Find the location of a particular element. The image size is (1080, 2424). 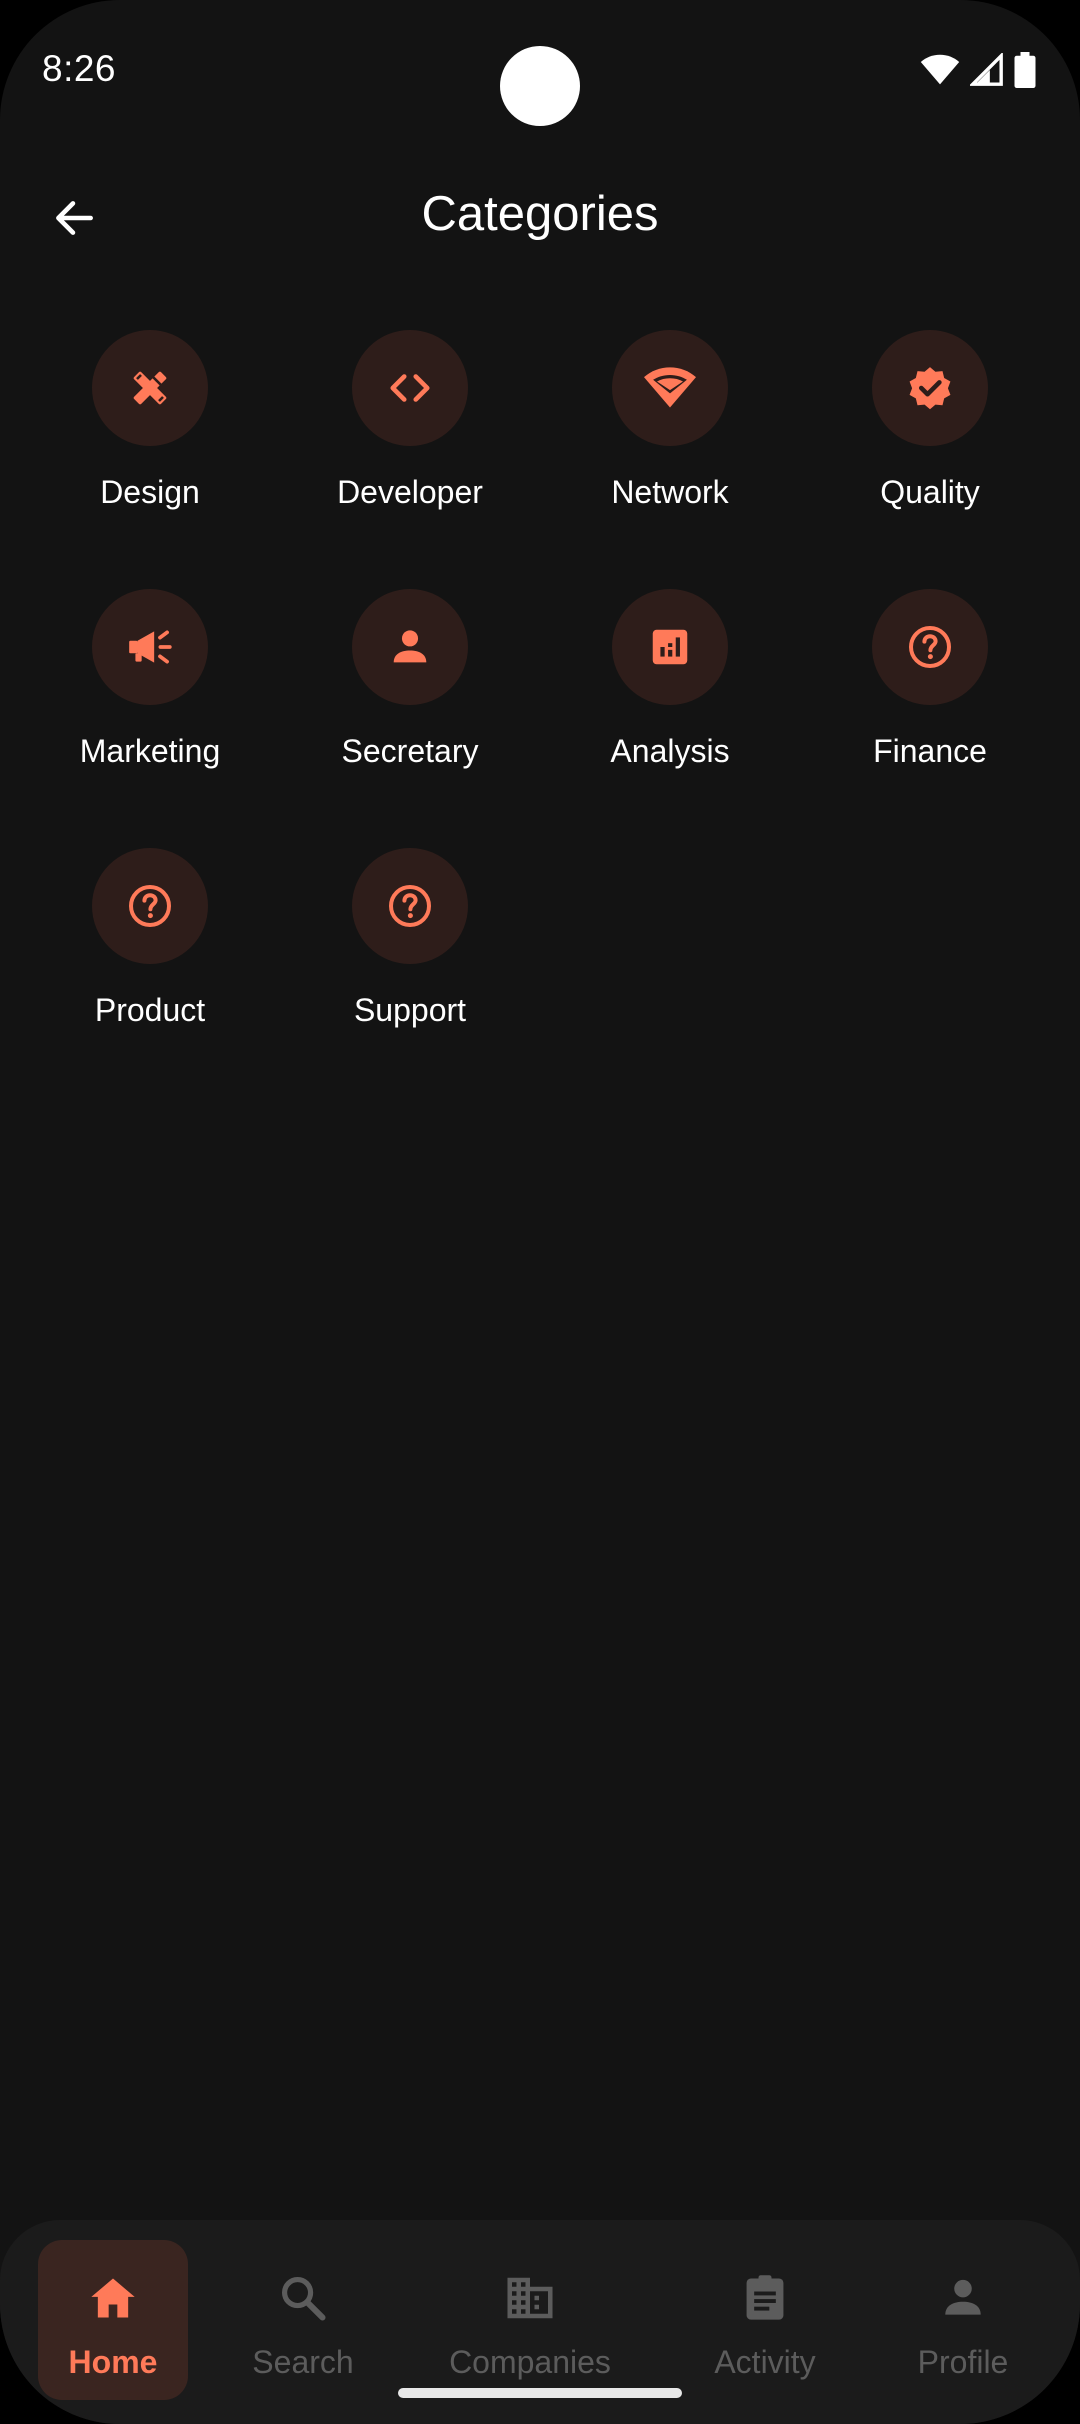

building-icon is located at coordinates (530, 2298).